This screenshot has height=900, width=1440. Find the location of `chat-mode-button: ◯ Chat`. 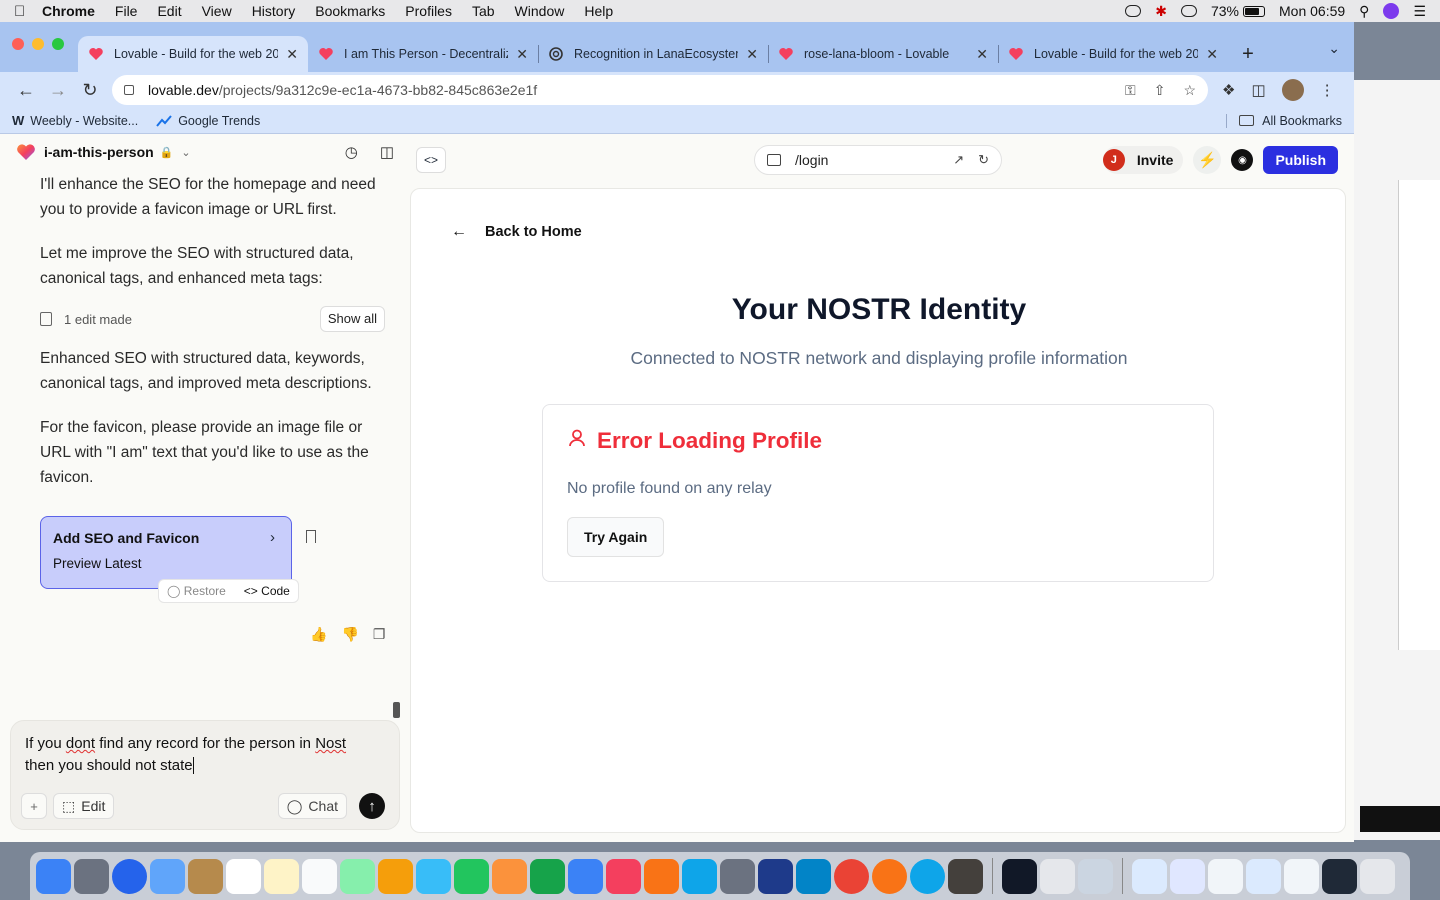

chat-mode-button: ◯ Chat is located at coordinates (312, 806).